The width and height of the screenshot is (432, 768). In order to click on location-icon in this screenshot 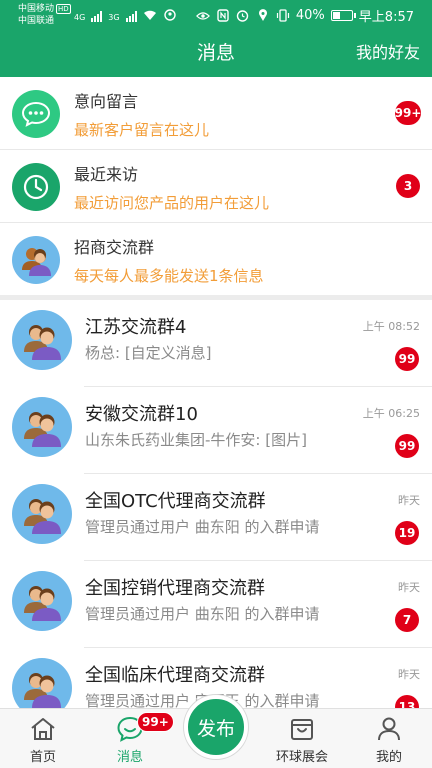, I will do `click(263, 16)`.